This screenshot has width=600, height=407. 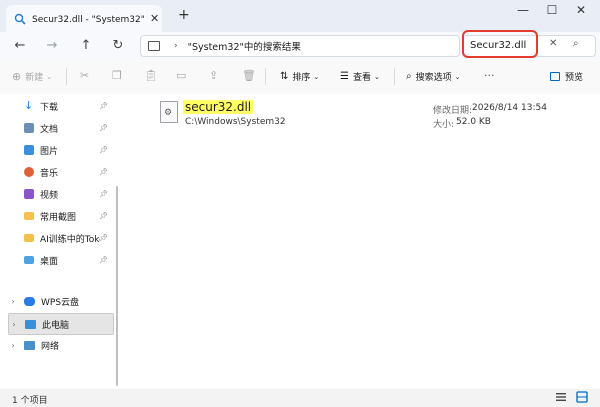 I want to click on dll-file-icon: ⚙, so click(x=169, y=112).